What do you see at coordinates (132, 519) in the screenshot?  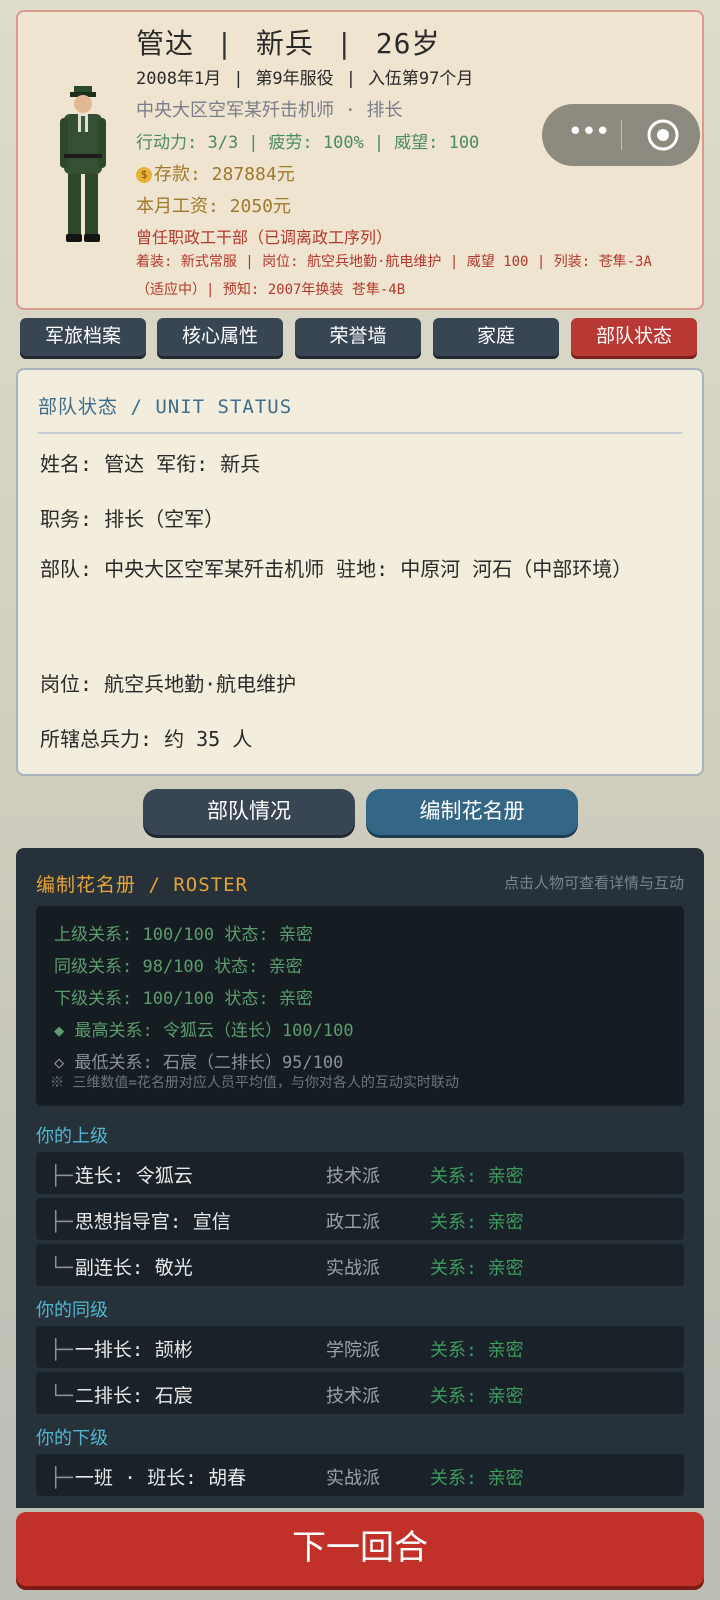 I see `status-position: 职务: 排长（空军）` at bounding box center [132, 519].